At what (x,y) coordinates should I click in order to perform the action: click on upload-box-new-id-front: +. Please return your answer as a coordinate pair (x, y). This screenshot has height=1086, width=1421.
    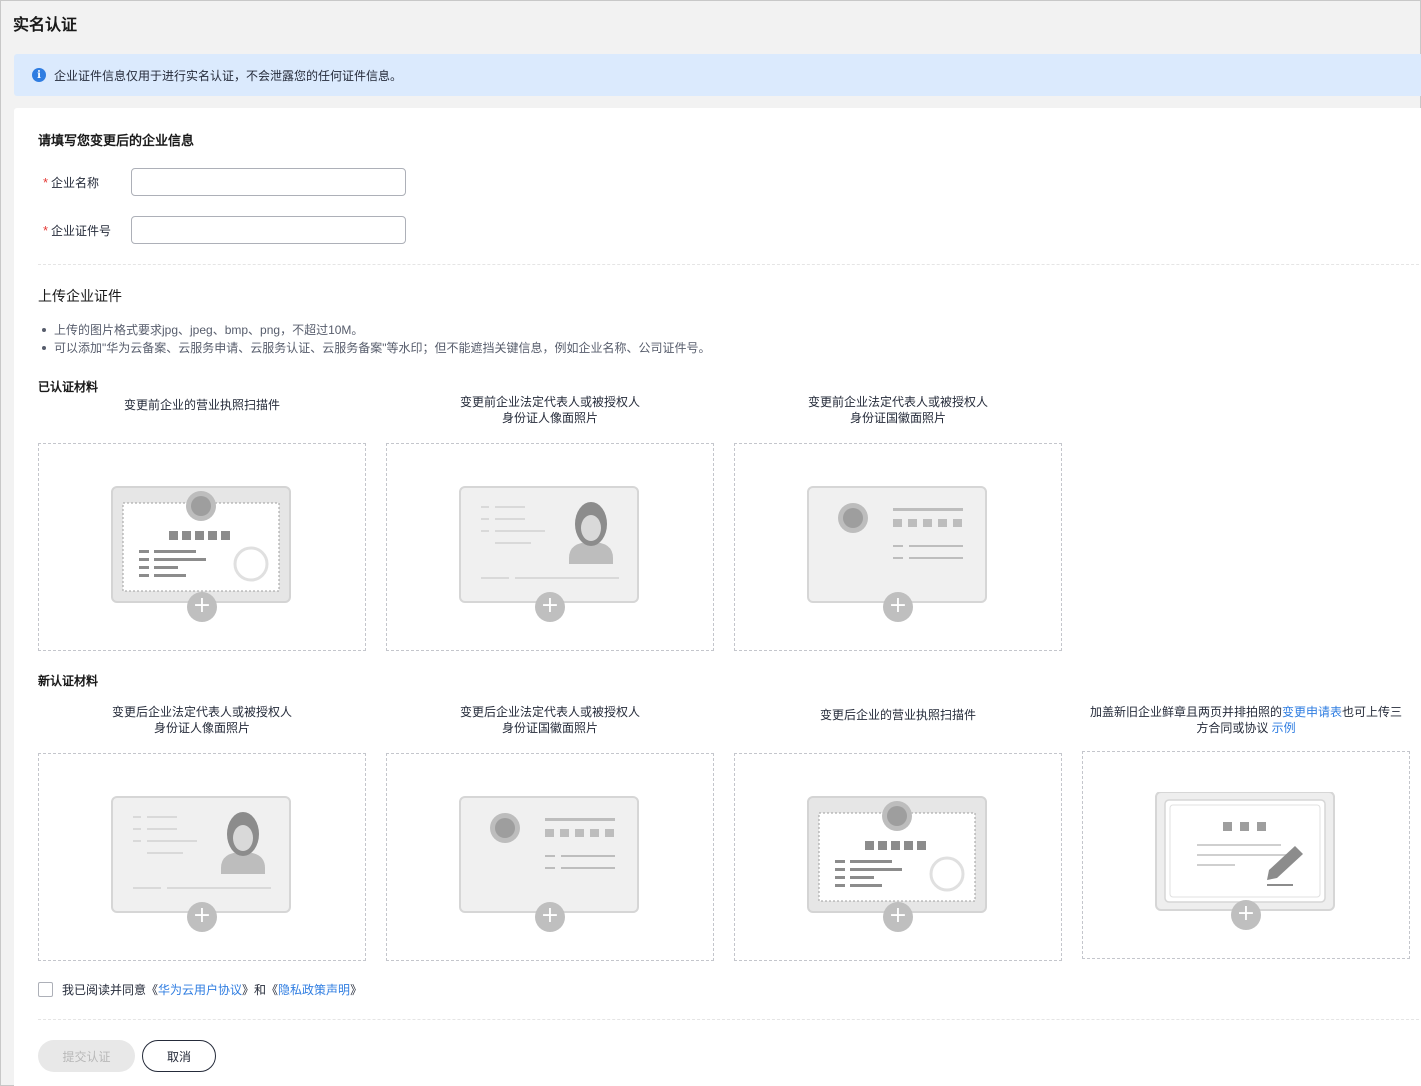
    Looking at the image, I should click on (202, 857).